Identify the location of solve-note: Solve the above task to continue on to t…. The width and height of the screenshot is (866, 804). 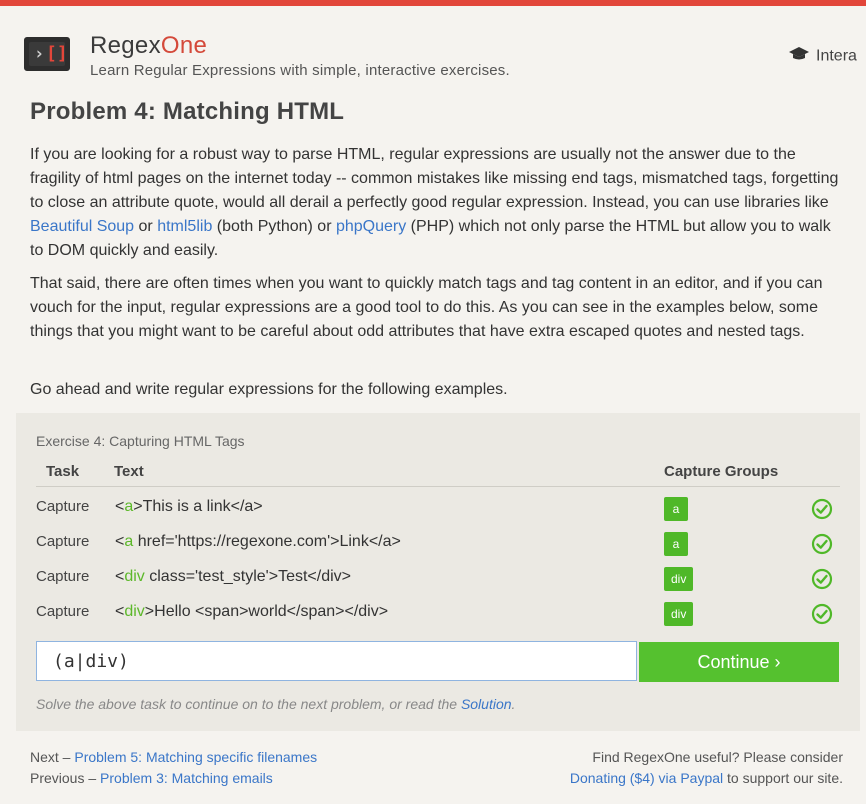
(276, 704).